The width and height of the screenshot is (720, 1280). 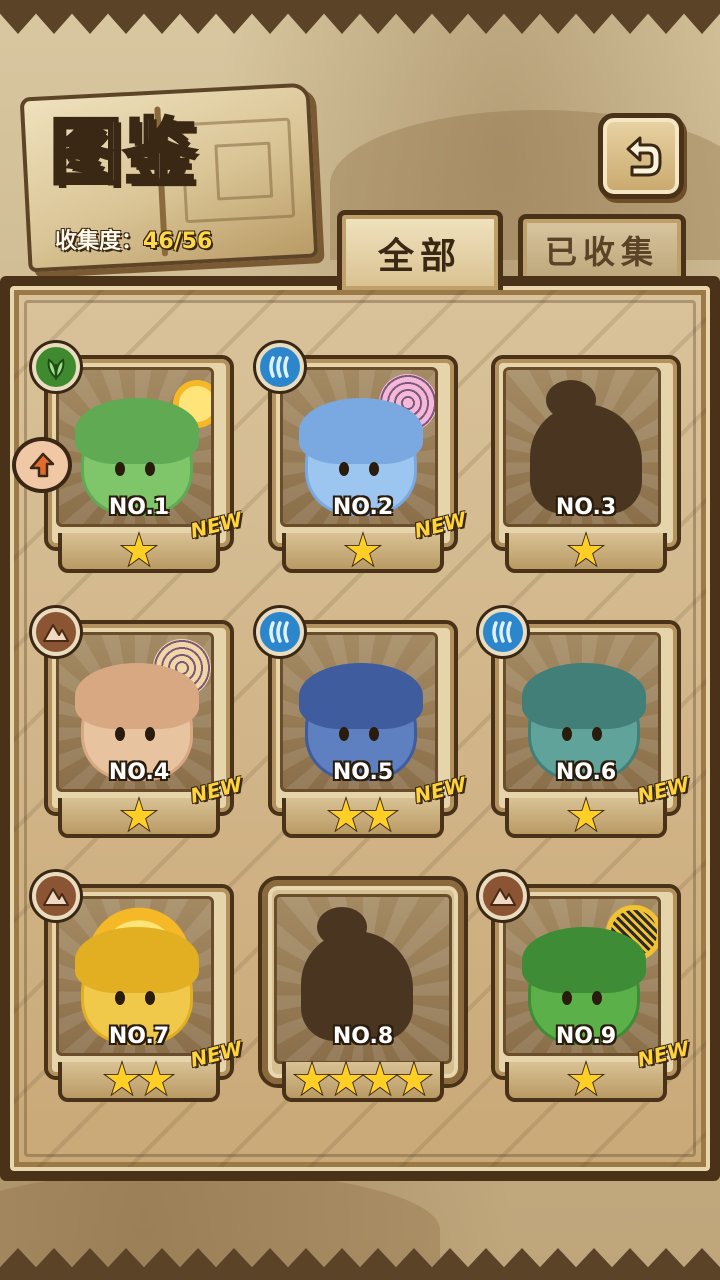 I want to click on back-button, so click(x=641, y=156).